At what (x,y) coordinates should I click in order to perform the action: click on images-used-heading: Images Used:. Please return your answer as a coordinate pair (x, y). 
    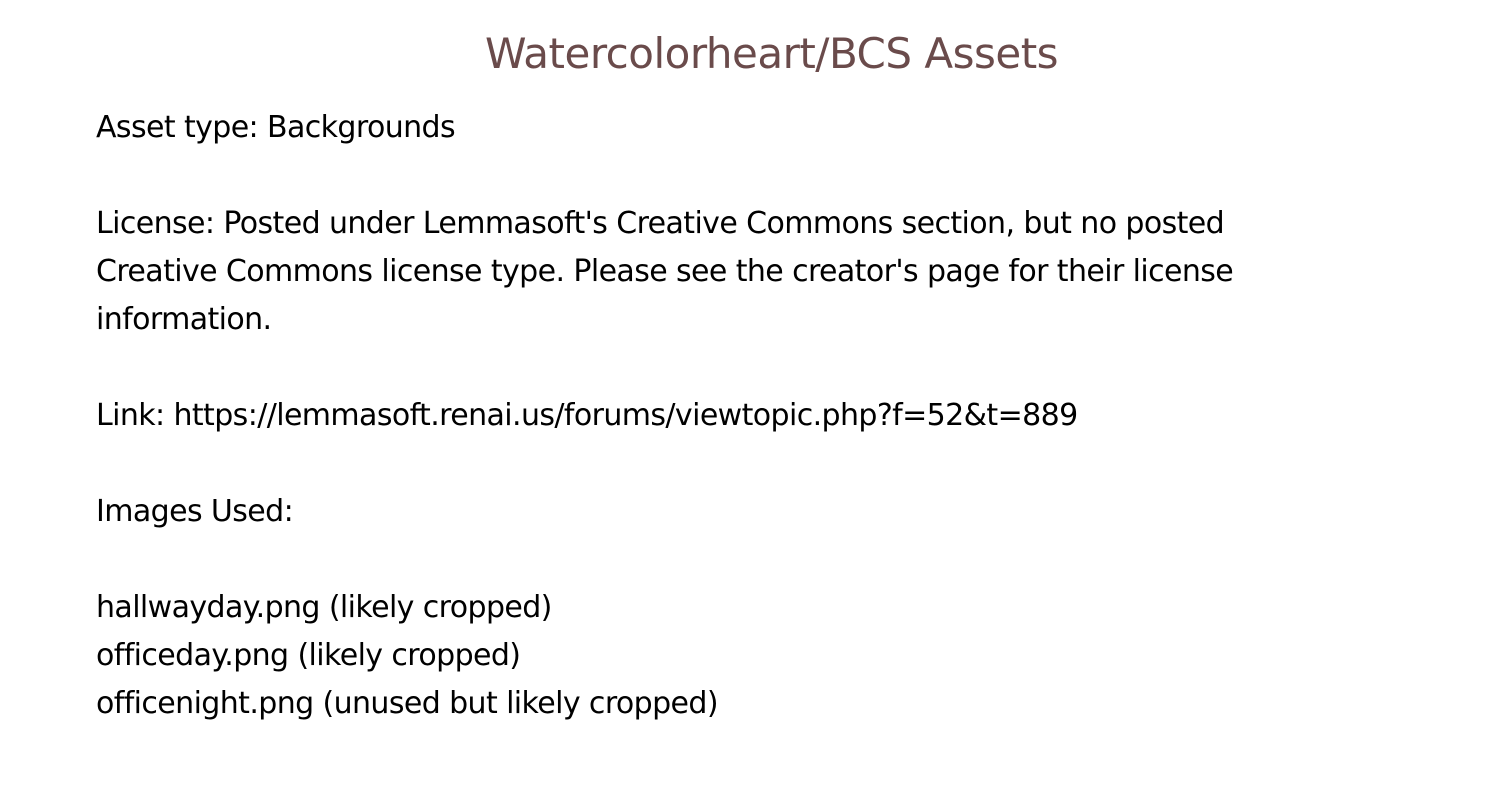
    Looking at the image, I should click on (195, 511).